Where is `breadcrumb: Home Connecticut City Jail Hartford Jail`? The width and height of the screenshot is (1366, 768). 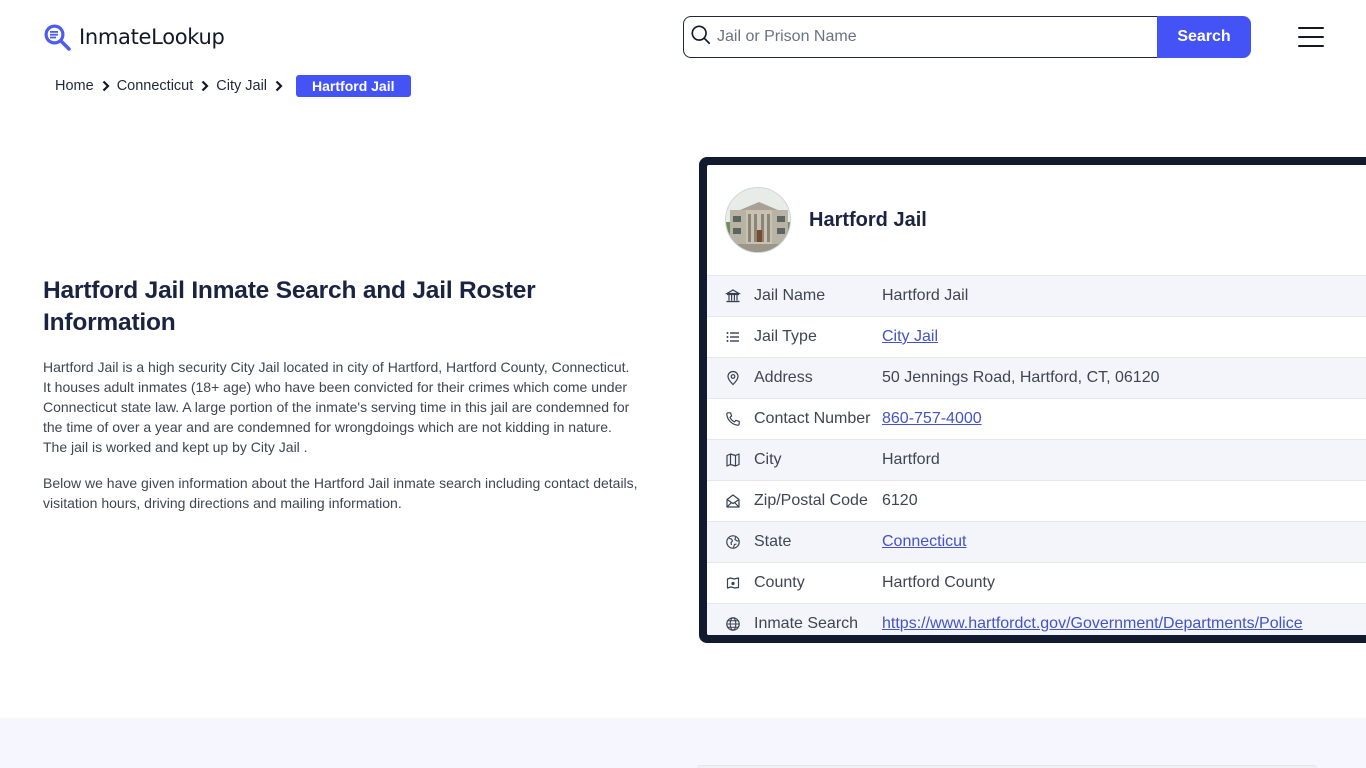
breadcrumb: Home Connecticut City Jail Hartford Jail is located at coordinates (233, 86).